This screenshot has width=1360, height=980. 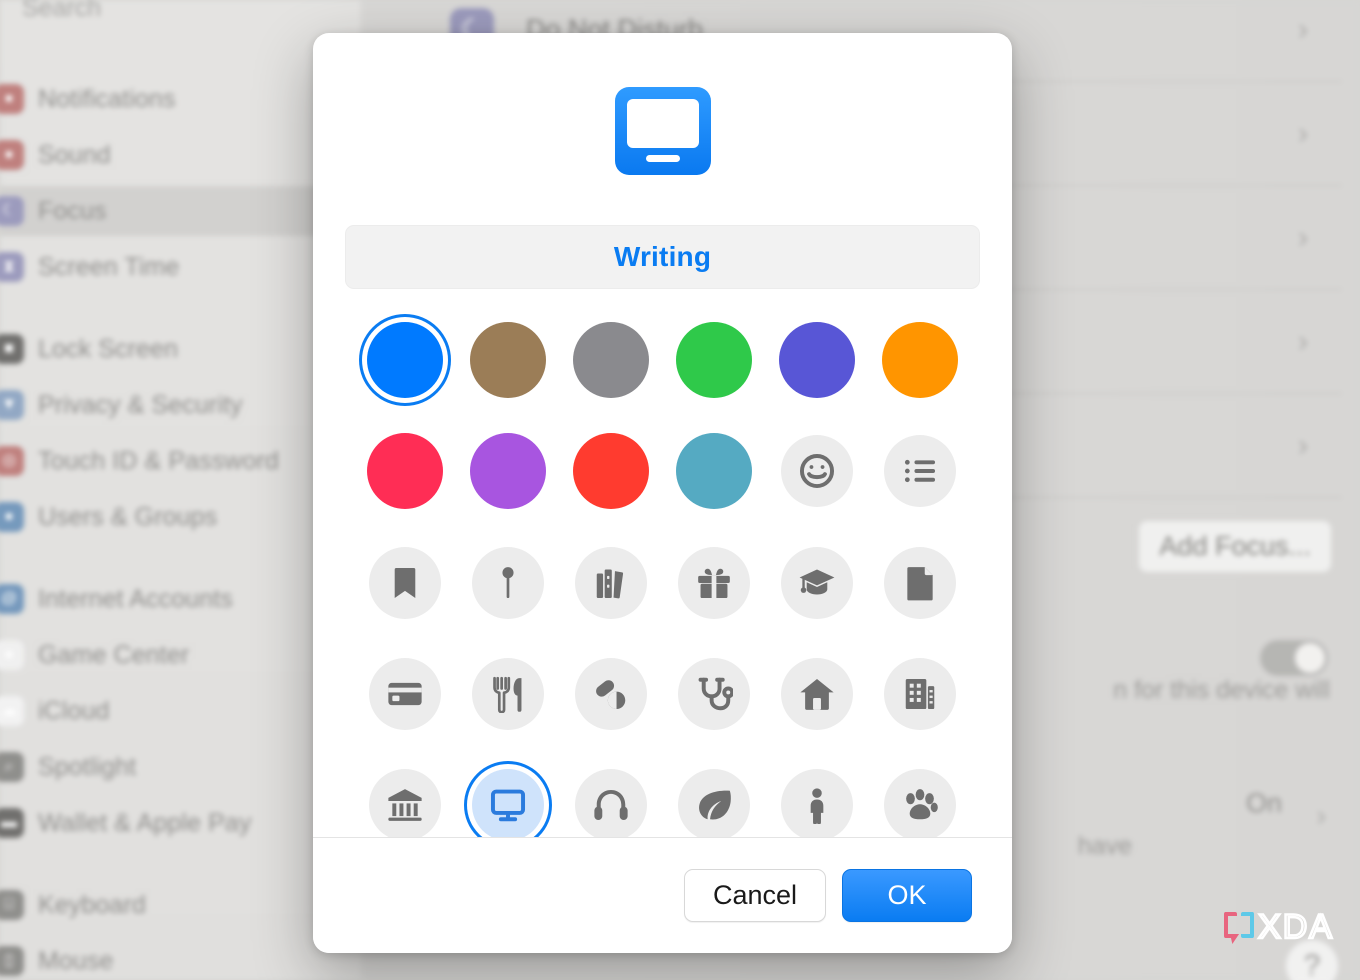 I want to click on color-swatch-blue, so click(x=405, y=360).